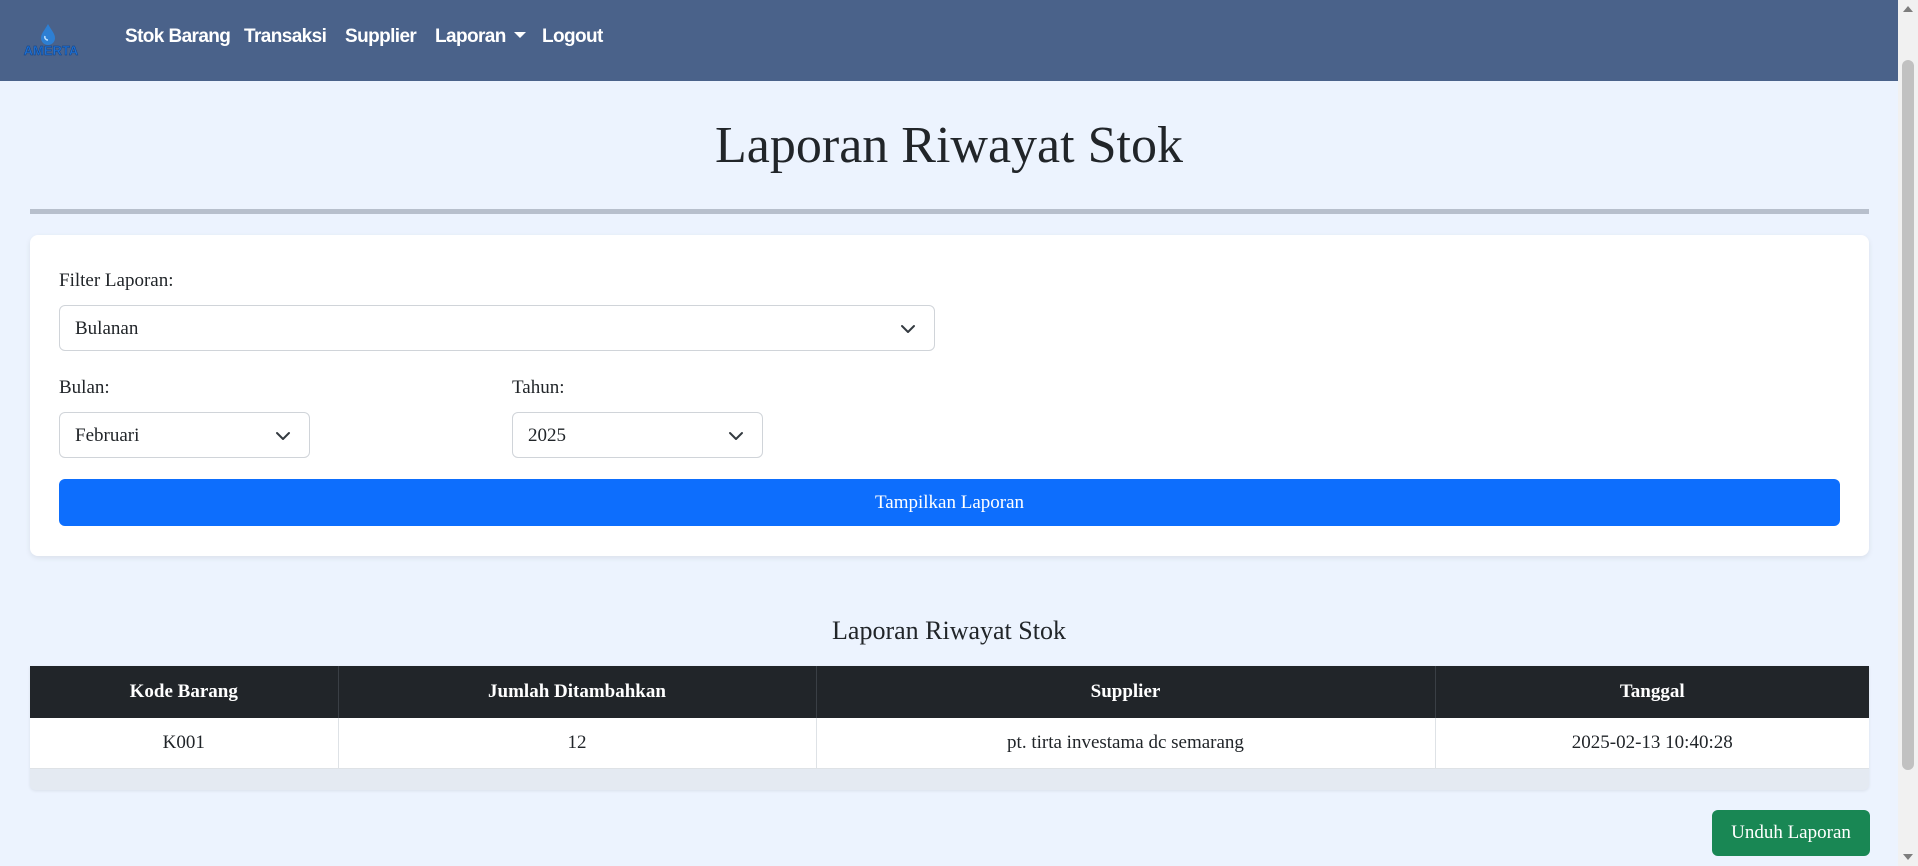  I want to click on nav-logout: Logout, so click(572, 37).